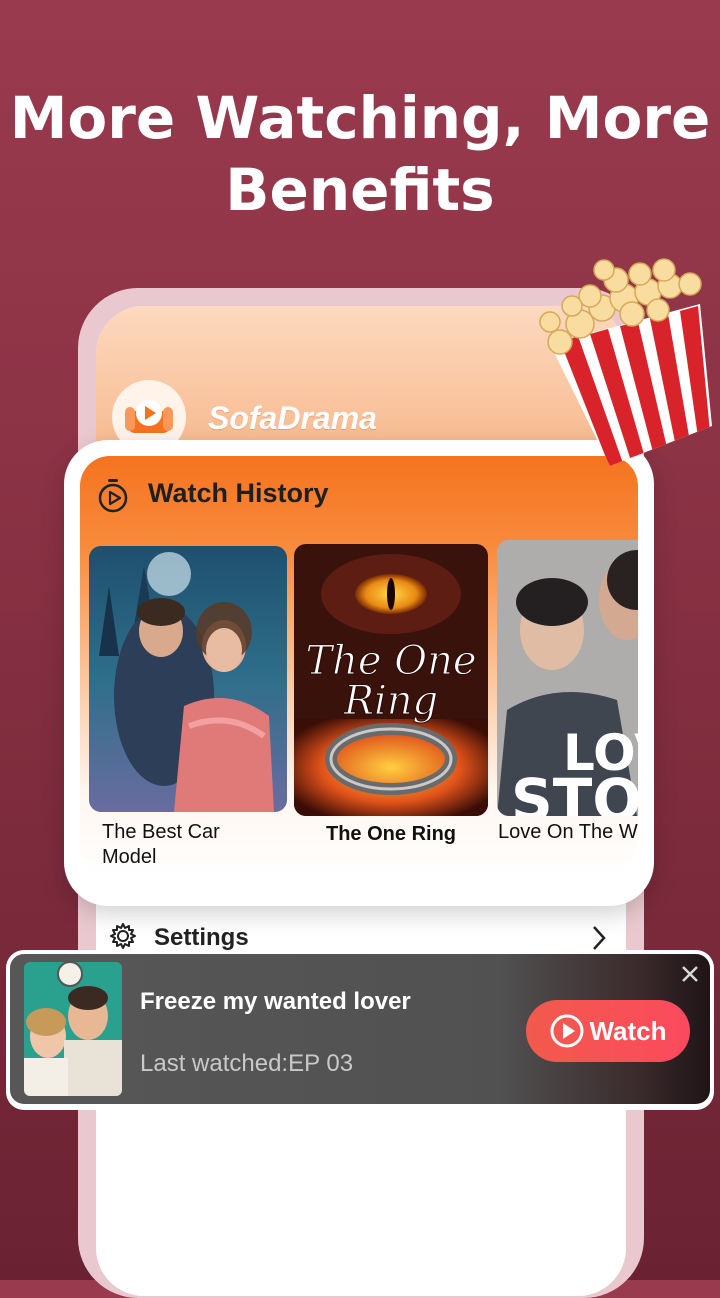  I want to click on close-icon, so click(690, 974).